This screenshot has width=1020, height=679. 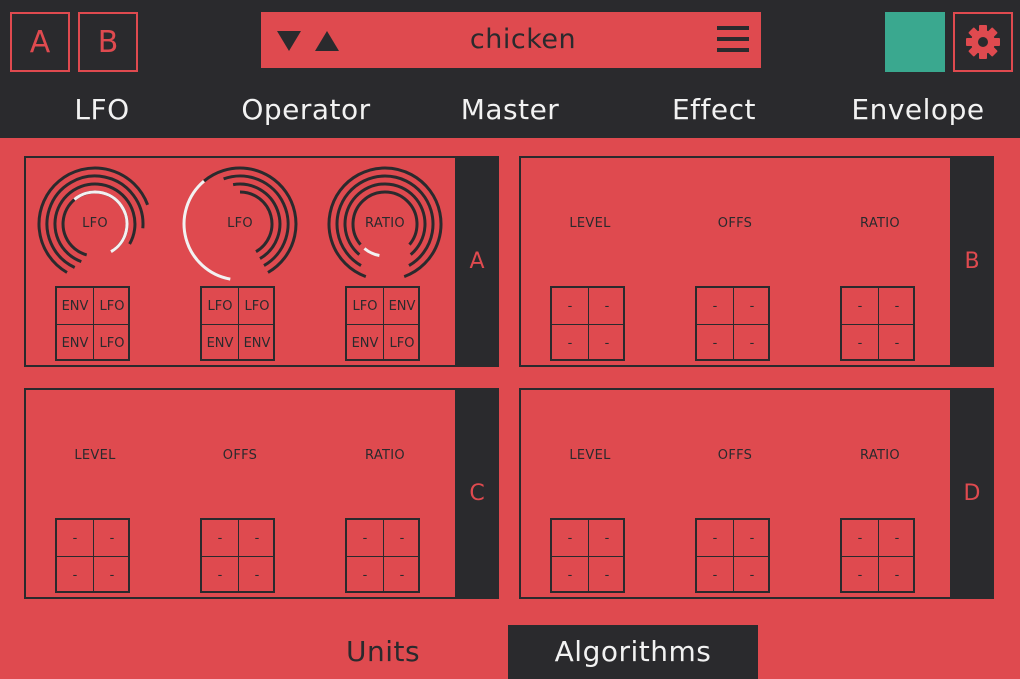 What do you see at coordinates (523, 40) in the screenshot?
I see `preset-name: chicken` at bounding box center [523, 40].